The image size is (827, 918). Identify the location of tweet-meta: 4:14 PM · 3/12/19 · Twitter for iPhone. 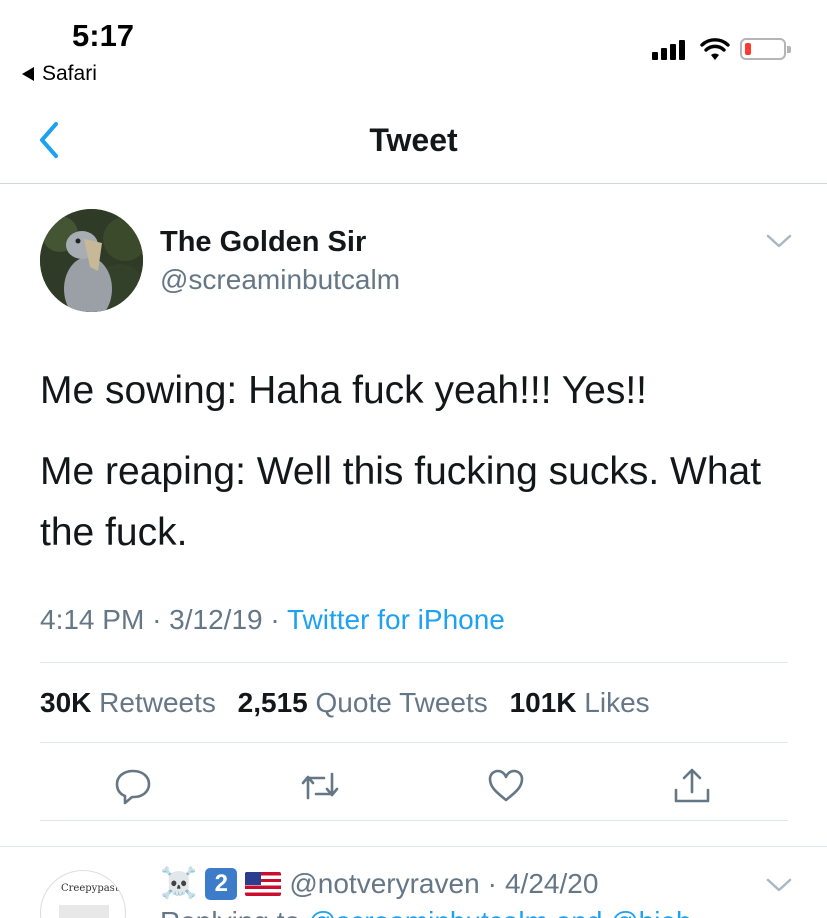
(272, 620).